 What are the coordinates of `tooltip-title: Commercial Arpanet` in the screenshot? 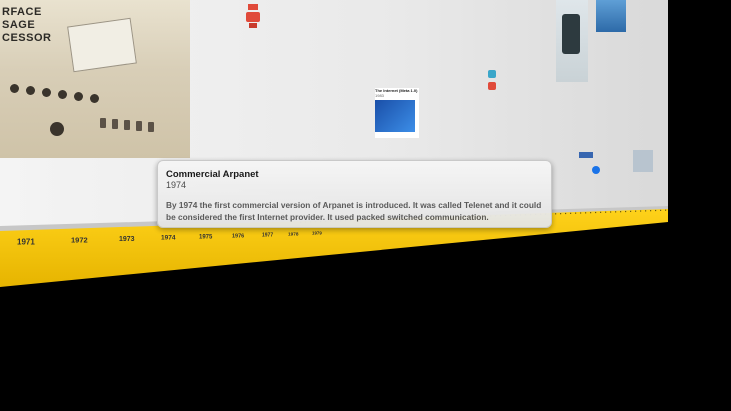 It's located at (212, 174).